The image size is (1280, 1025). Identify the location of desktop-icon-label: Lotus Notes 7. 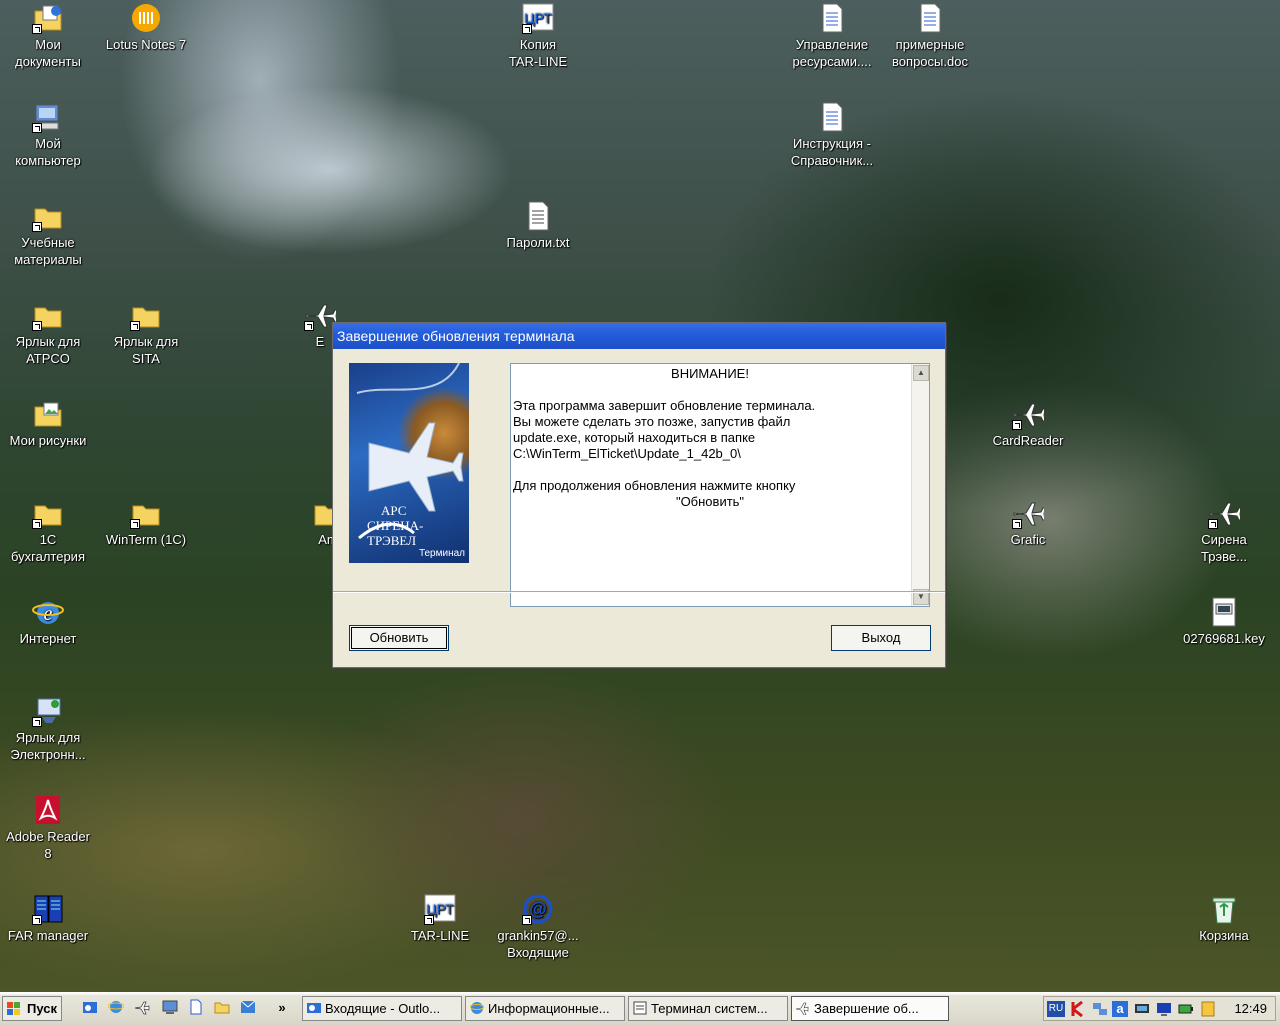
(146, 44).